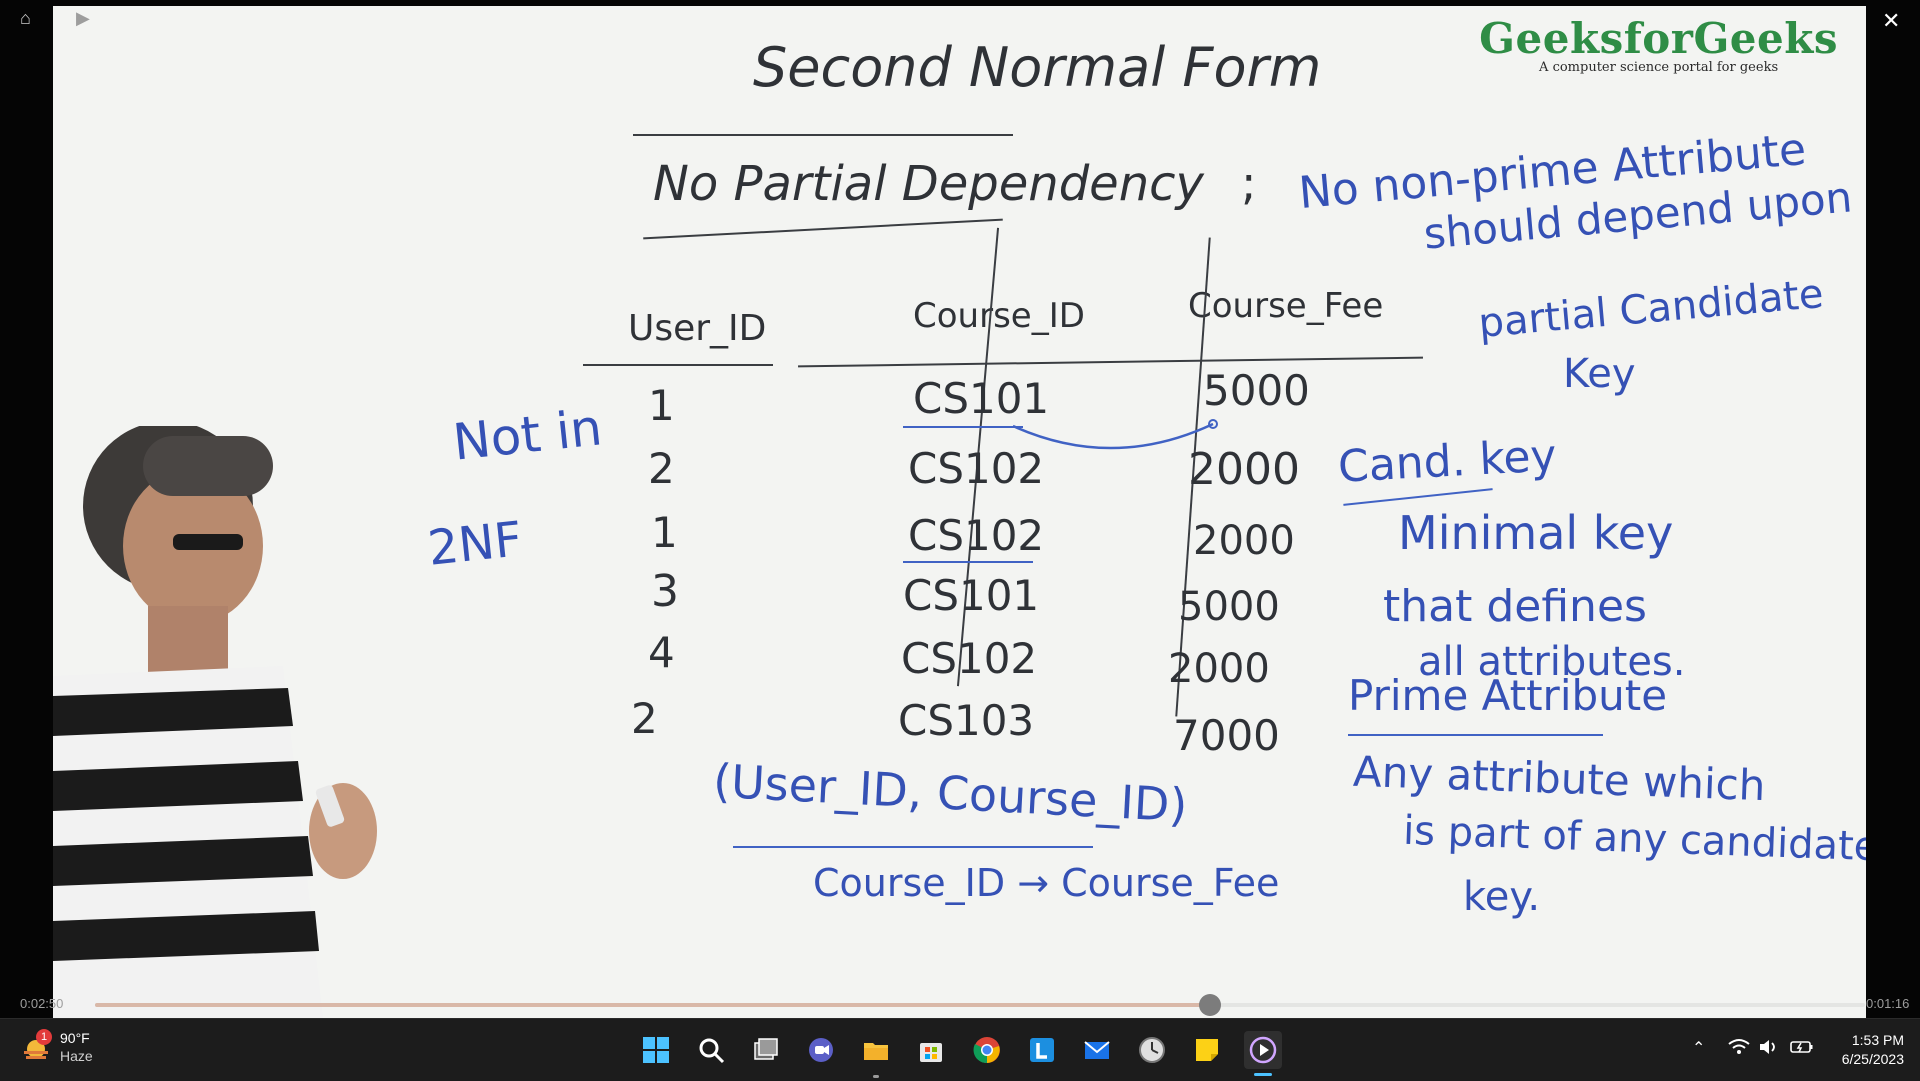  What do you see at coordinates (1249, 183) in the screenshot?
I see `semicolon: ;` at bounding box center [1249, 183].